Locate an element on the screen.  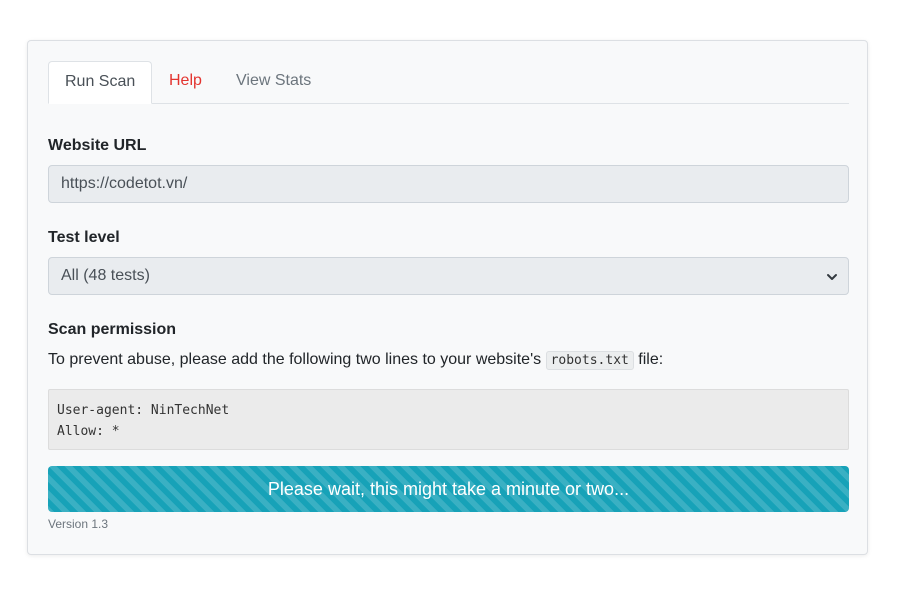
website-url-input: https://codetot.vn/ is located at coordinates (448, 184).